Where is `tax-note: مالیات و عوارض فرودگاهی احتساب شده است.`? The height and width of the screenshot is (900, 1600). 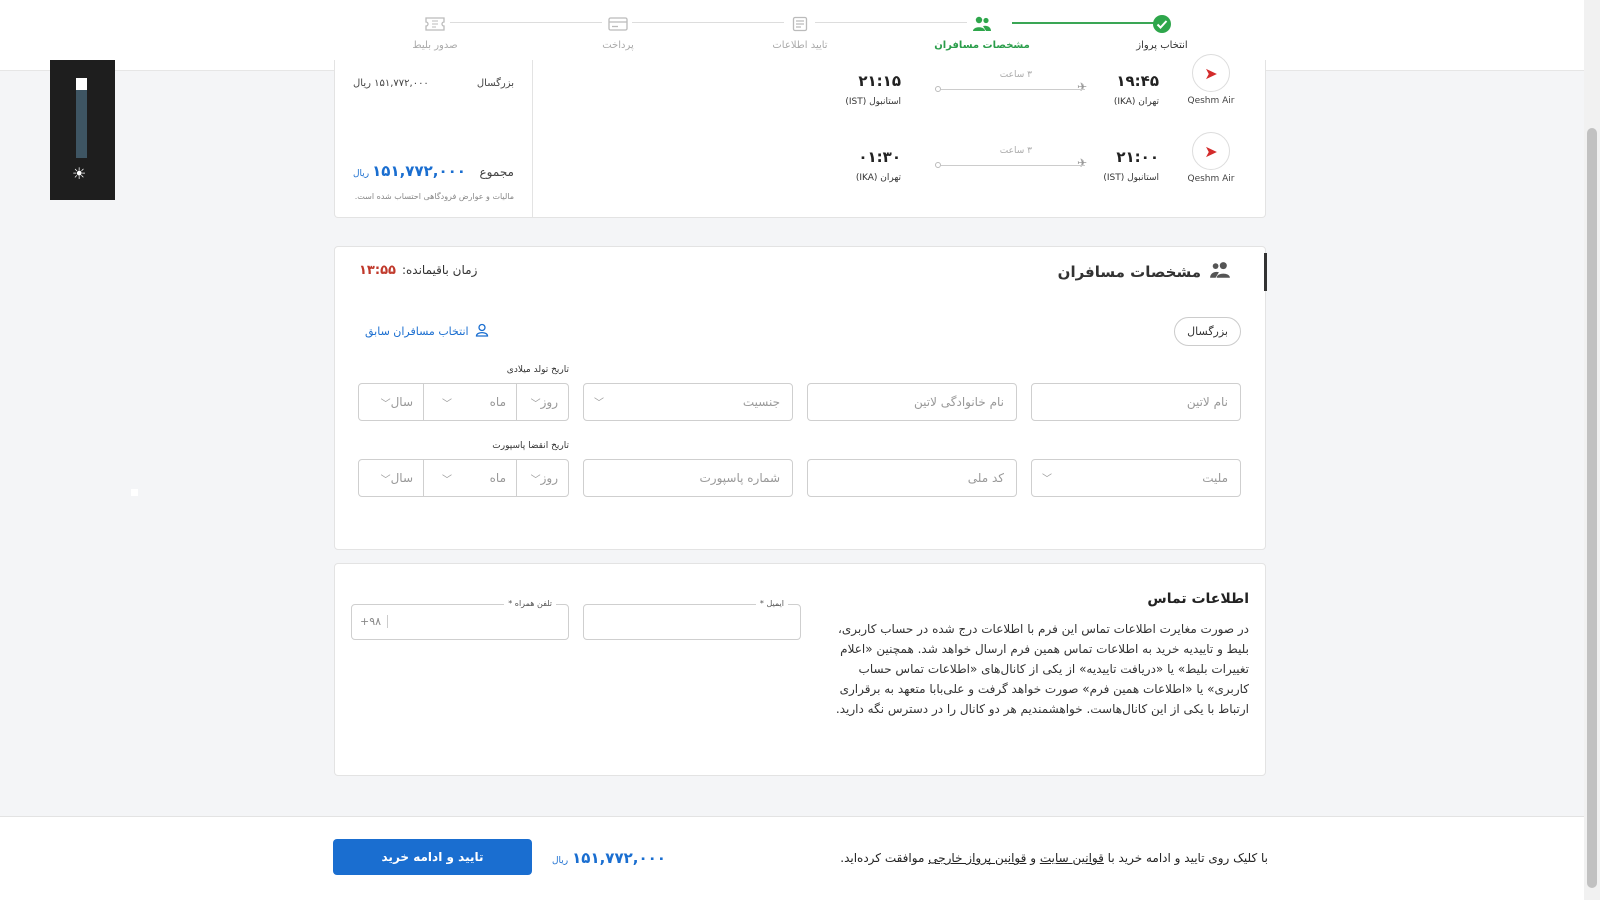
tax-note: مالیات و عوارض فرودگاهی احتساب شده است. is located at coordinates (434, 196).